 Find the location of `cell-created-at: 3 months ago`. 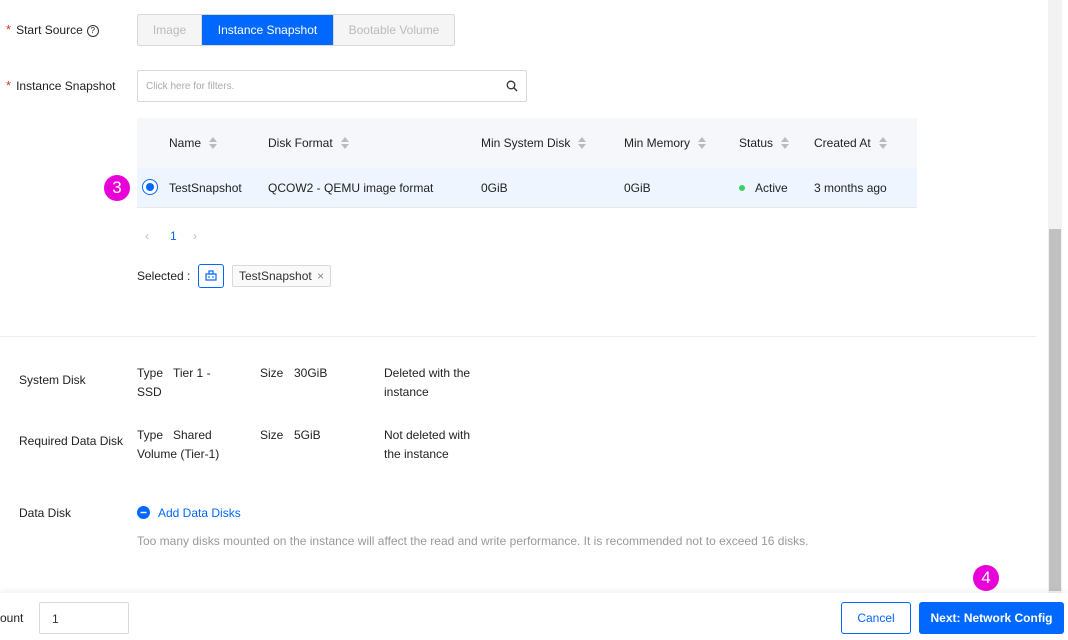

cell-created-at: 3 months ago is located at coordinates (850, 188).